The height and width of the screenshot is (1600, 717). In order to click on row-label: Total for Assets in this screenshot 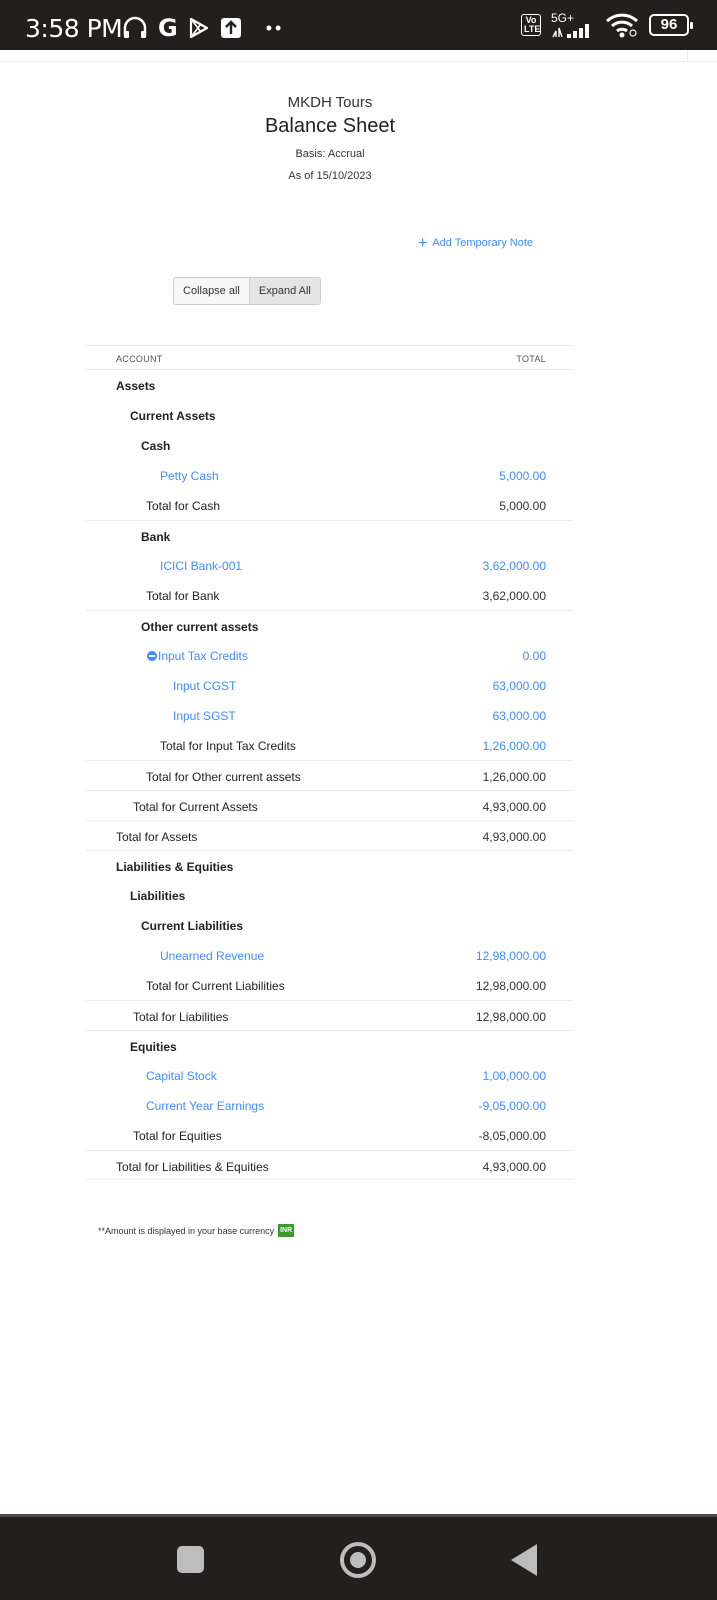, I will do `click(157, 837)`.